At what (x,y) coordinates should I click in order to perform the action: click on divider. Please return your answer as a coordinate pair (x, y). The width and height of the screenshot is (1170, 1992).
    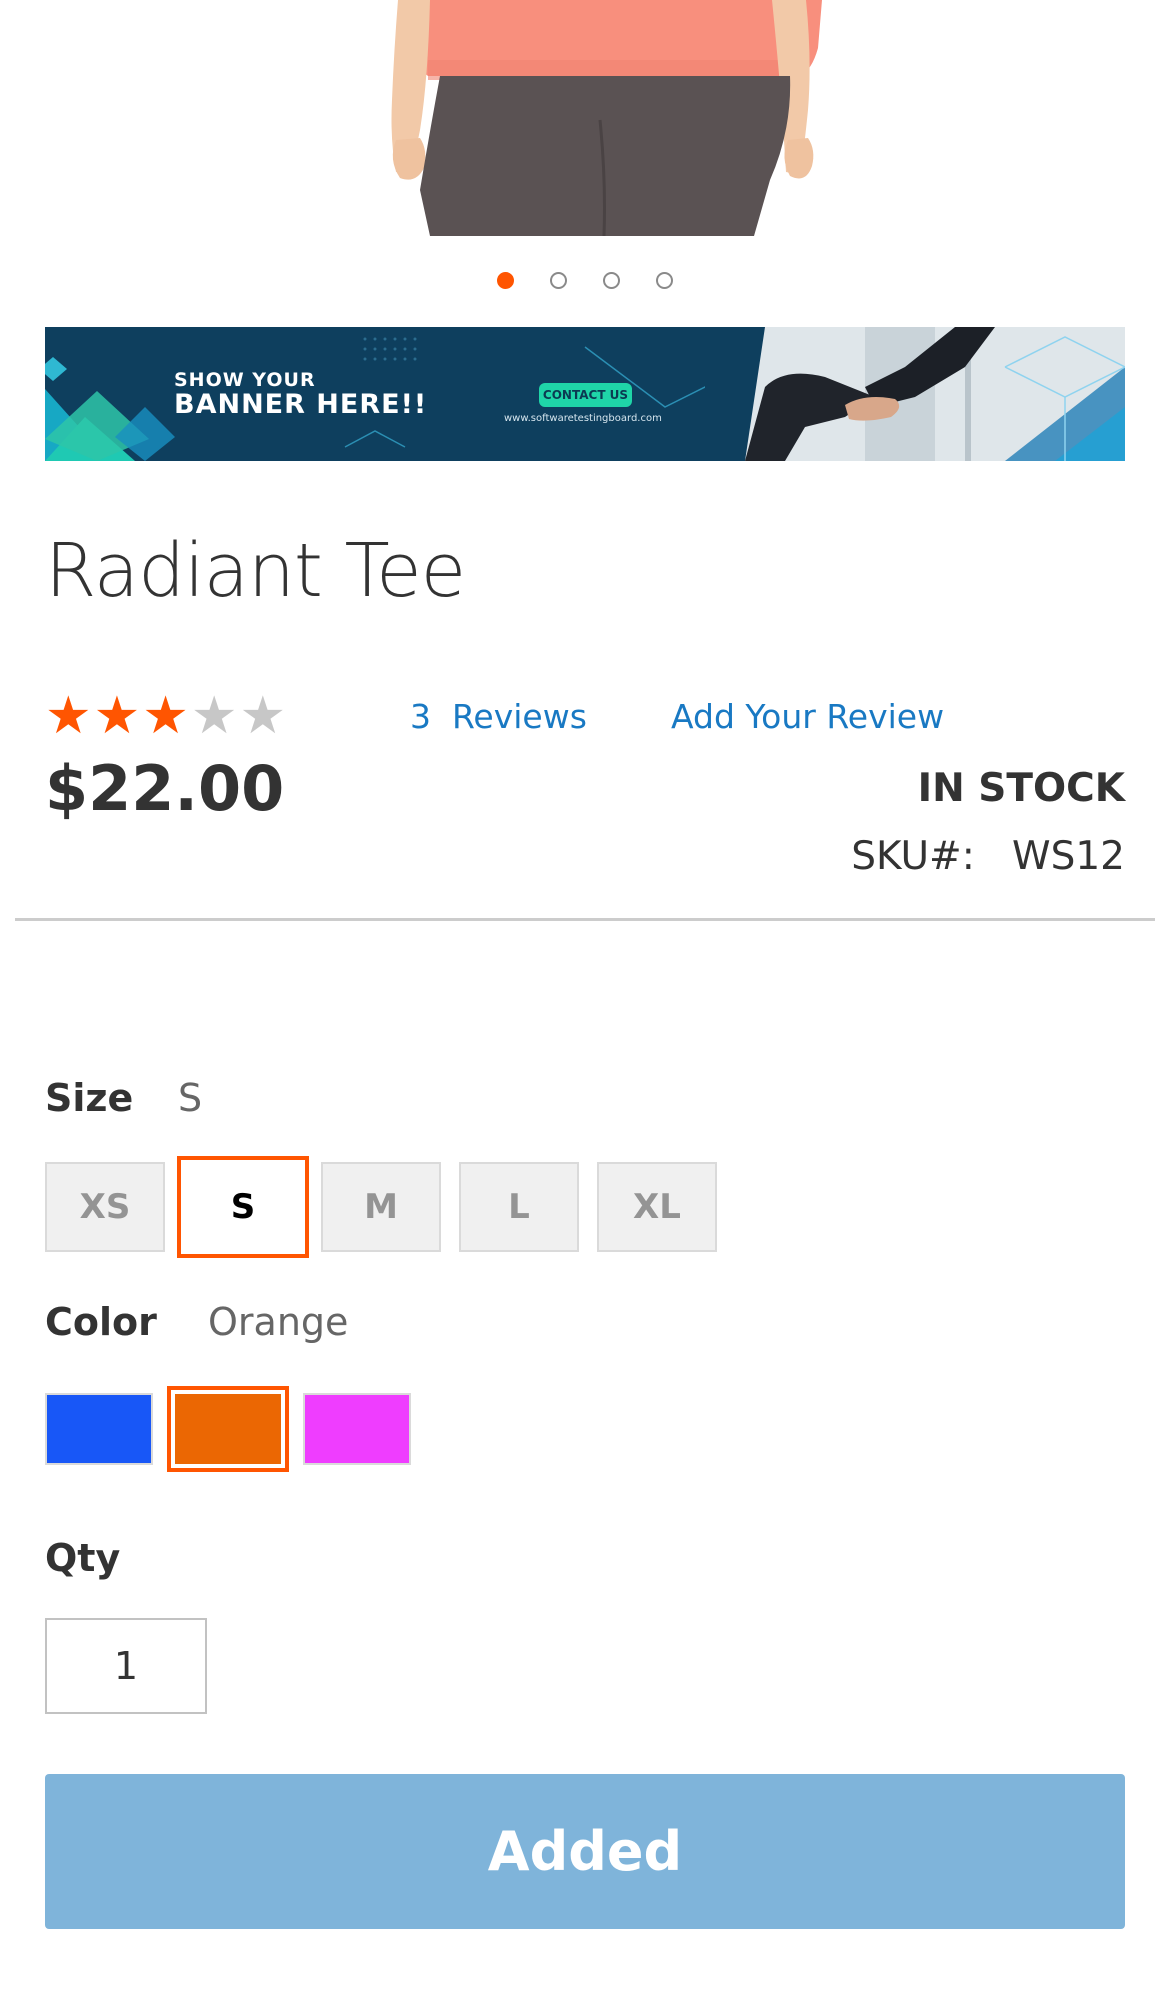
    Looking at the image, I should click on (585, 919).